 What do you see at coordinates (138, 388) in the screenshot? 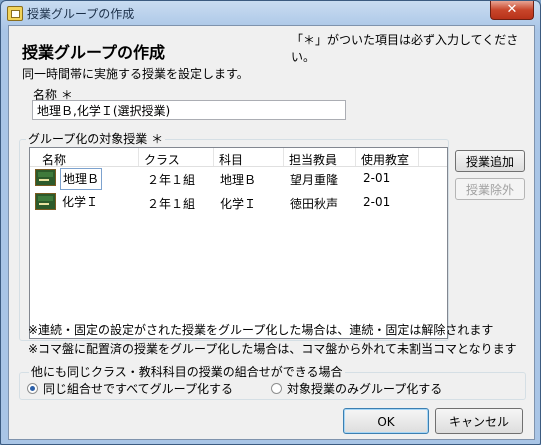
I see `radio-group-all-label: 同じ組合せですべてグループ化する` at bounding box center [138, 388].